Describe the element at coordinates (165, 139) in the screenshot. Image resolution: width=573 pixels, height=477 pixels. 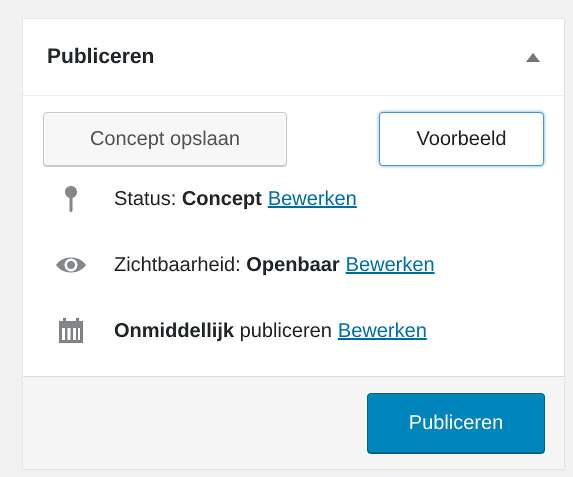
I see `save-draft-button: Concept opslaan` at that location.